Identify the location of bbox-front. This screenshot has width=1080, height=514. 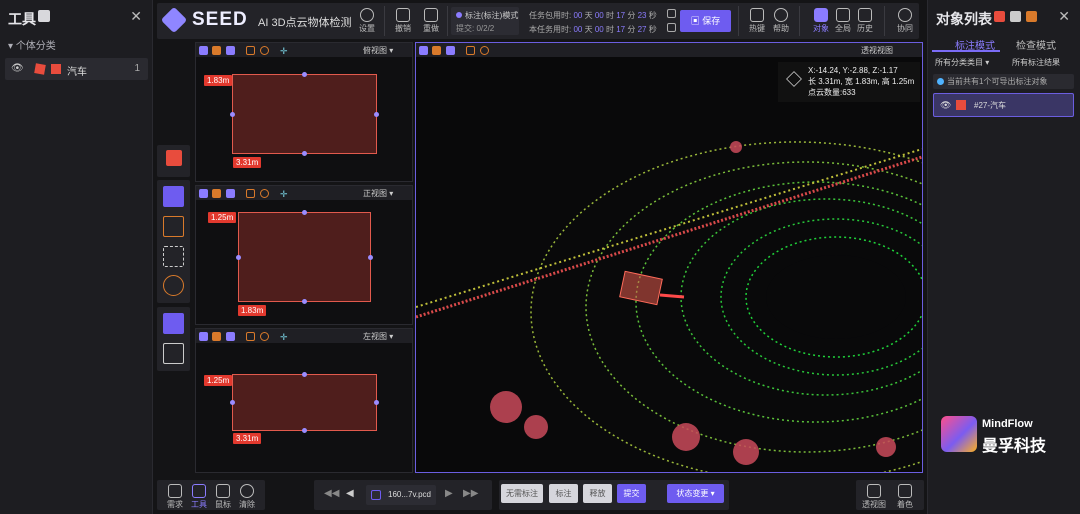
(304, 257).